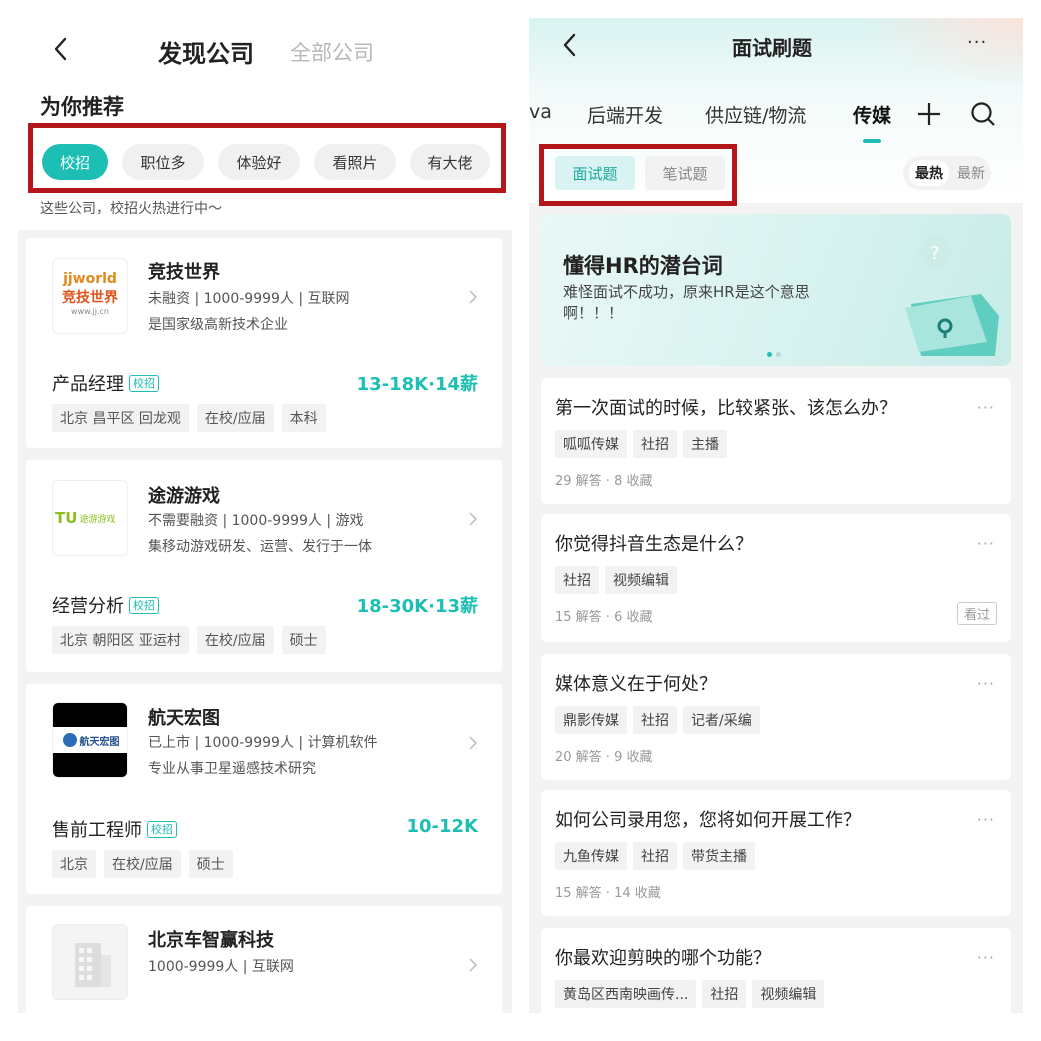 The image size is (1041, 1041). Describe the element at coordinates (75, 162) in the screenshot. I see `filter-chip-campus: 校招` at that location.